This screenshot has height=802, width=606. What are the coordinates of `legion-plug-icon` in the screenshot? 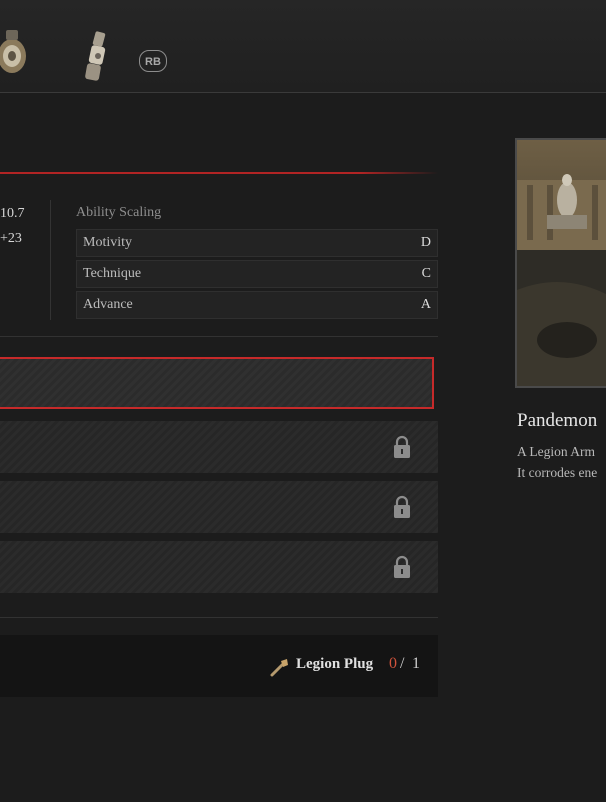 It's located at (279, 668).